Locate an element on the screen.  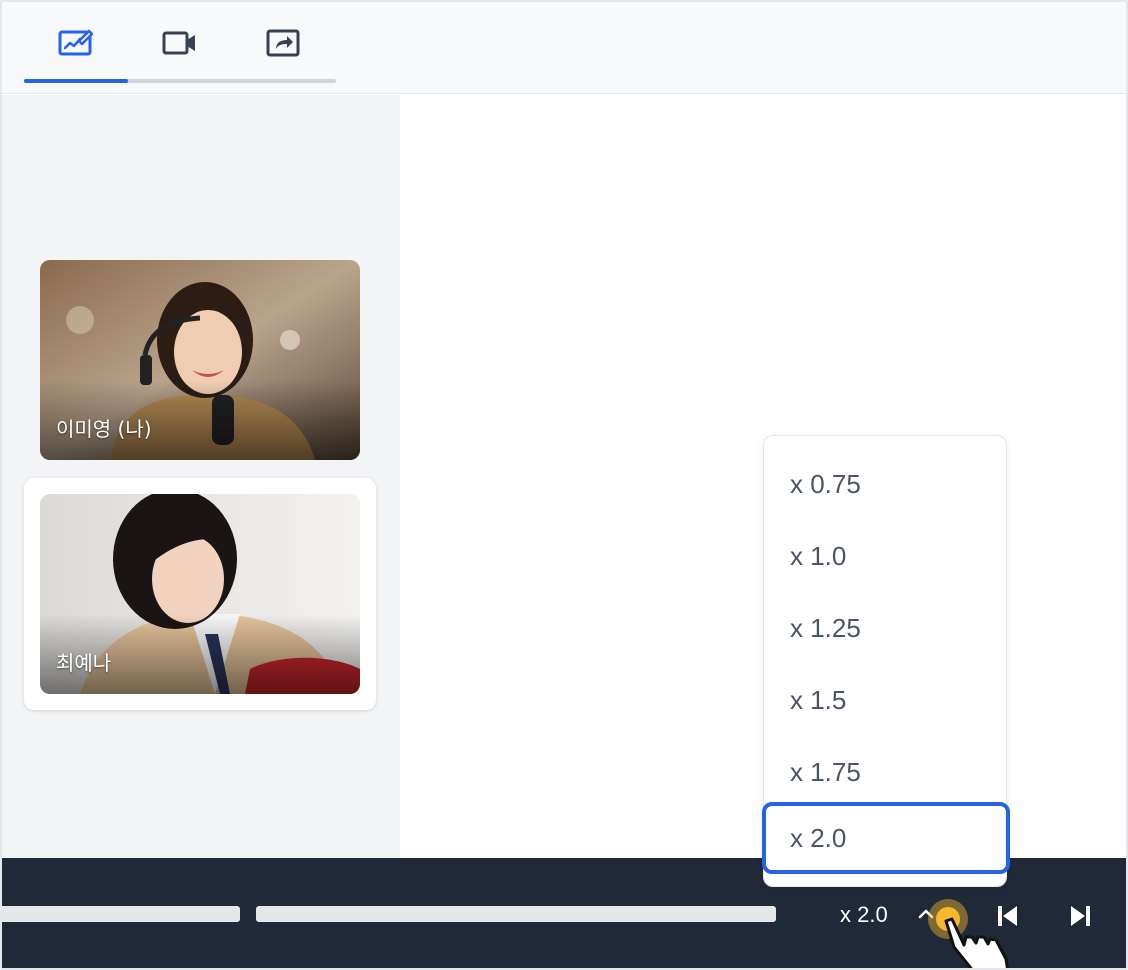
tab-video is located at coordinates (180, 43).